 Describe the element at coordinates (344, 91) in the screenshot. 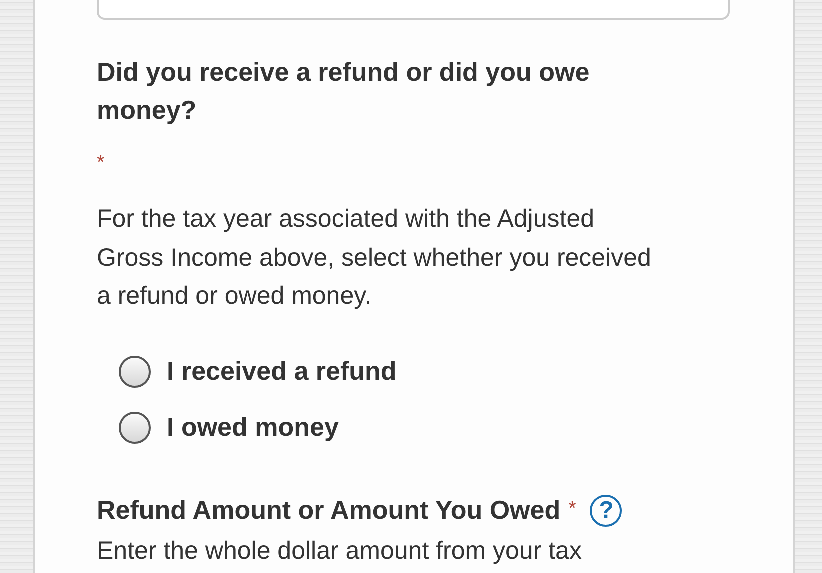

I see `question-title: Did you receive a refund or did you owe money?` at that location.